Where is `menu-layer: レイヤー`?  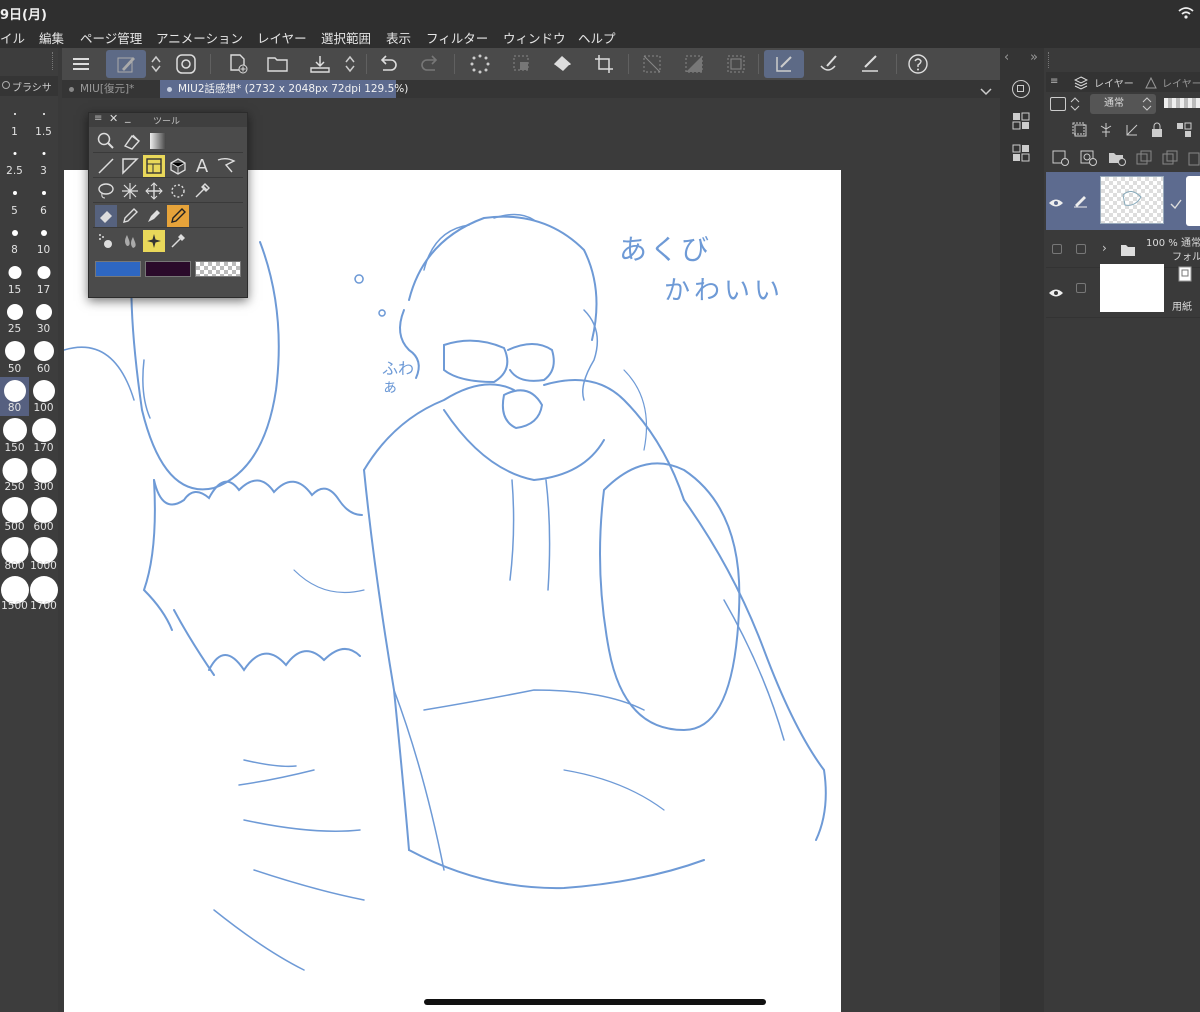
menu-layer: レイヤー is located at coordinates (282, 37).